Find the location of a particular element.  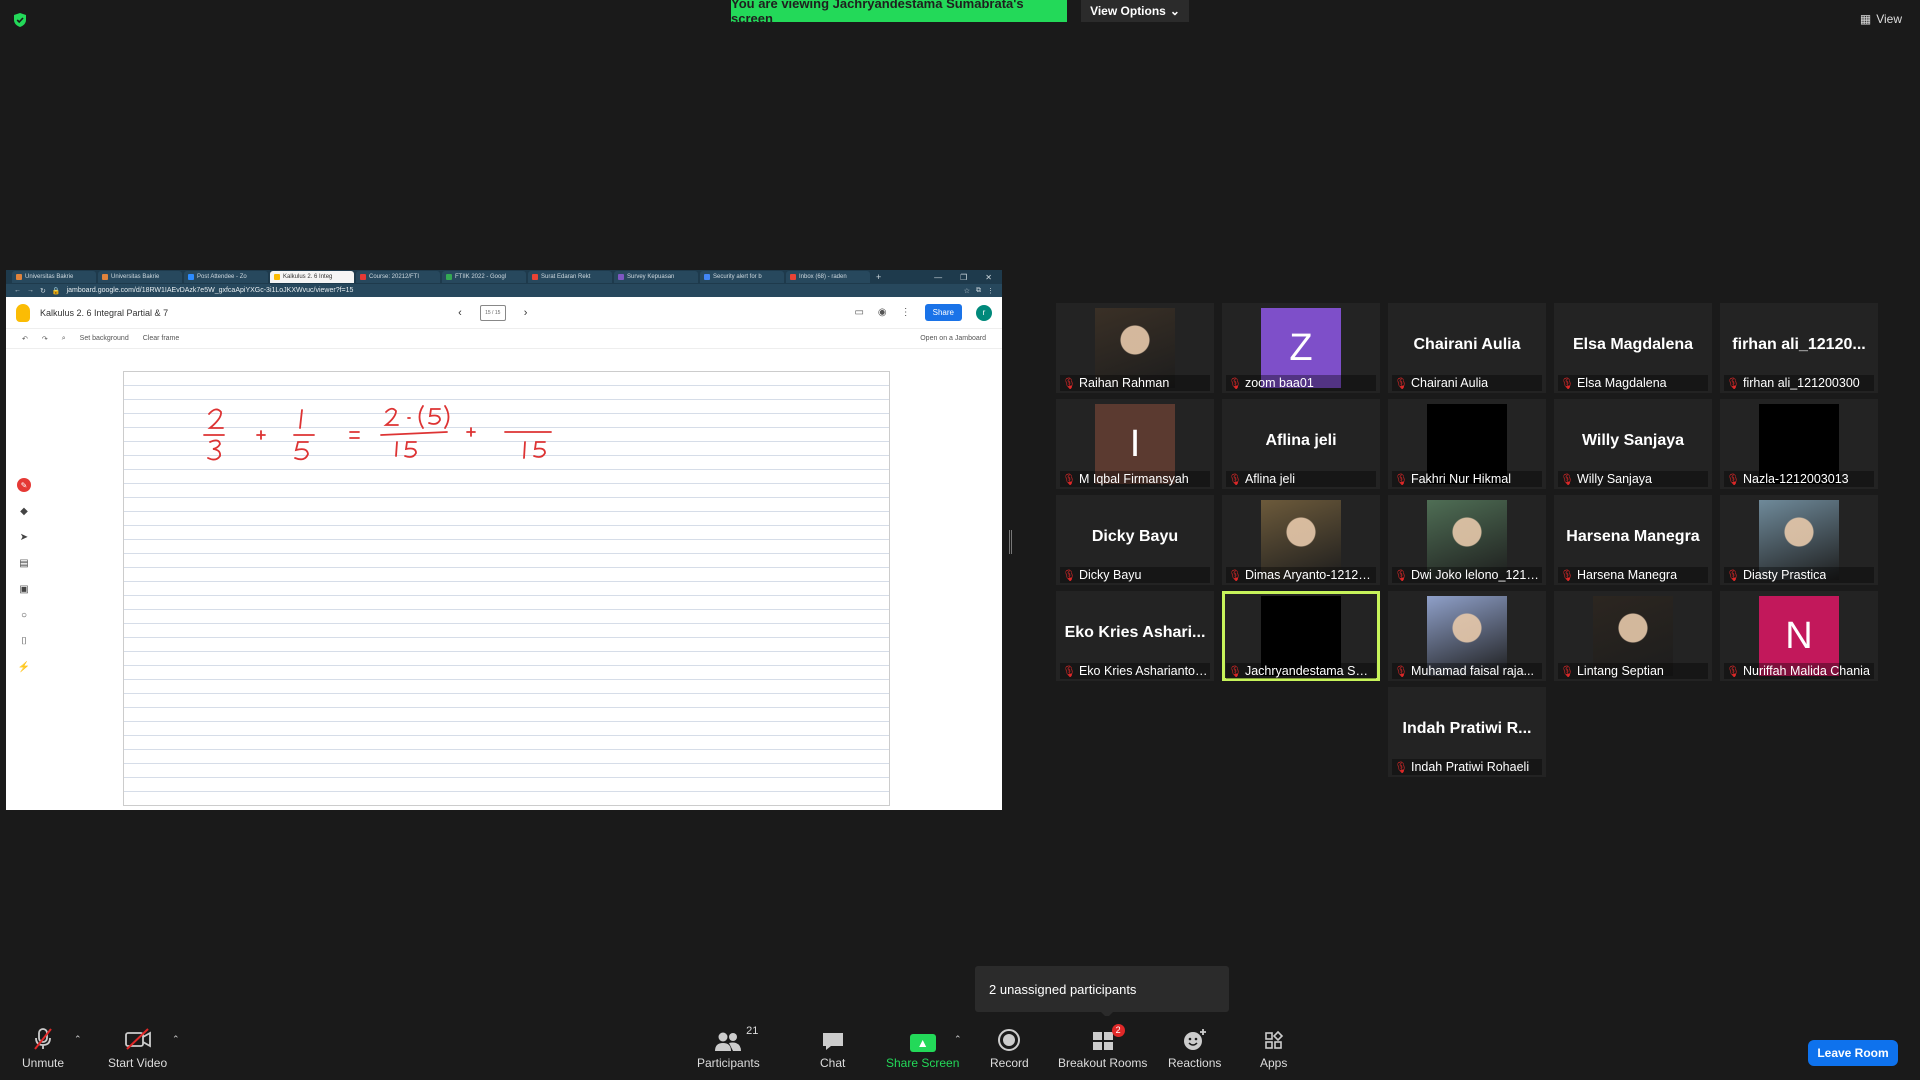

set-background-button: Set background is located at coordinates (104, 338).